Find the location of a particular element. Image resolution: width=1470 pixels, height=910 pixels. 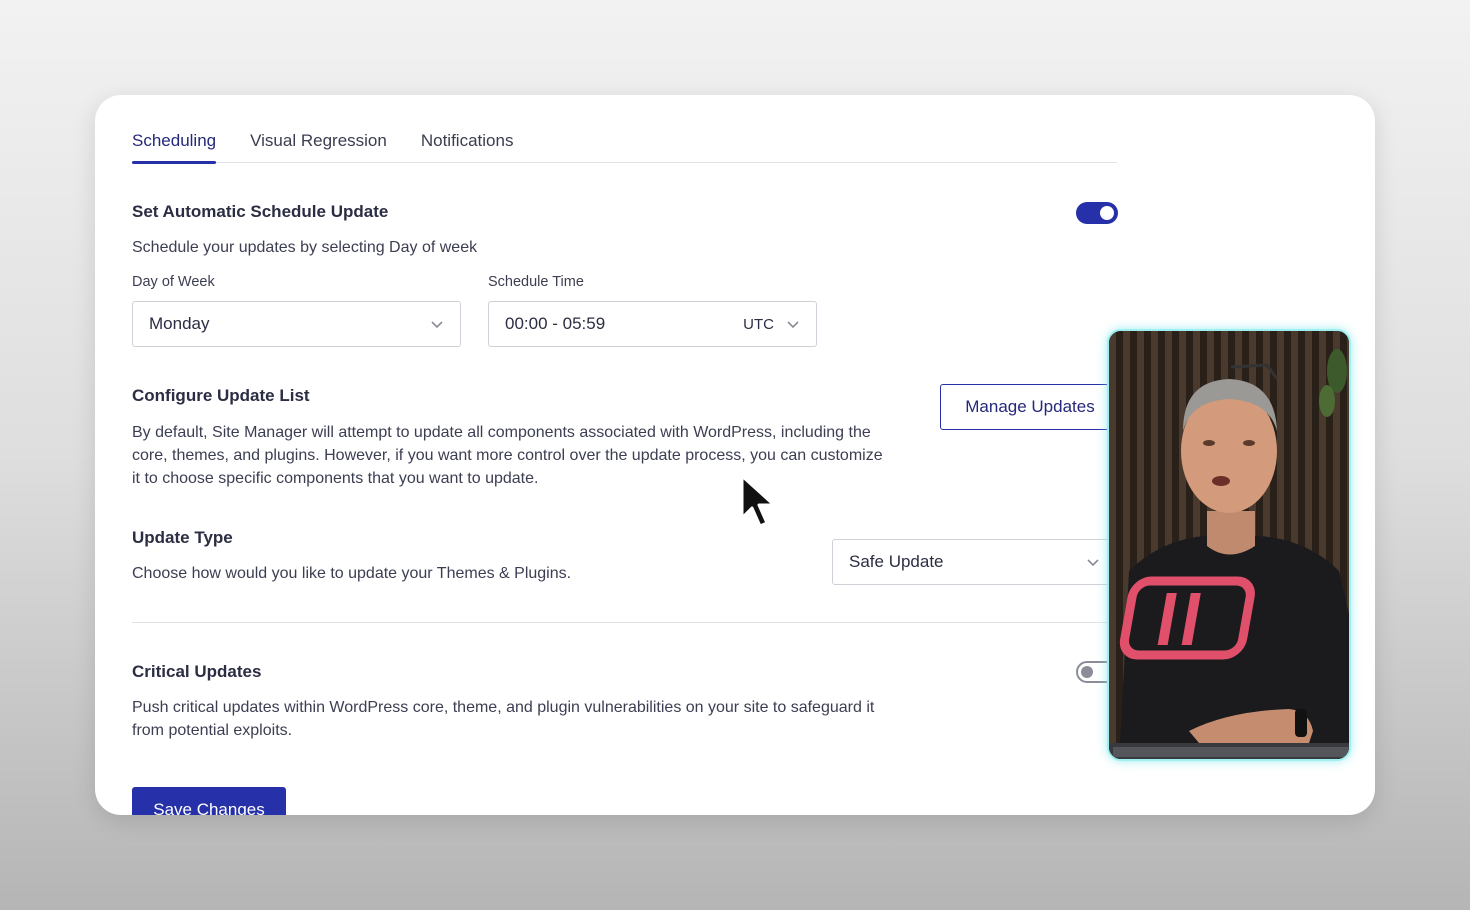

presenter-video is located at coordinates (1229, 545).